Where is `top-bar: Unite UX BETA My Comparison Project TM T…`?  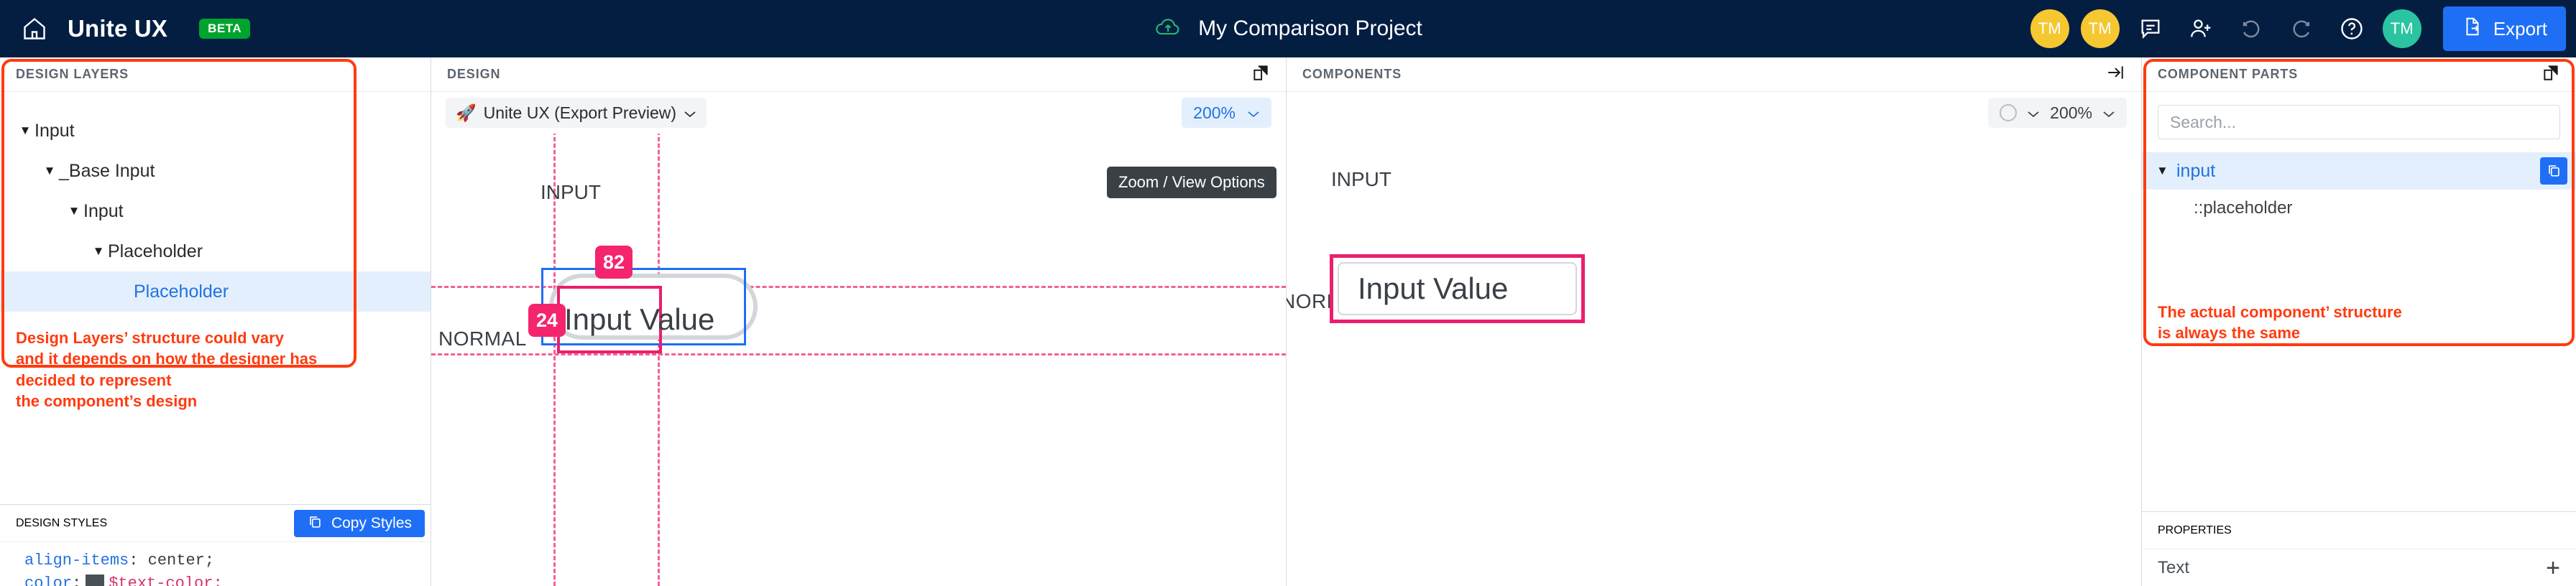
top-bar: Unite UX BETA My Comparison Project TM T… is located at coordinates (1288, 29).